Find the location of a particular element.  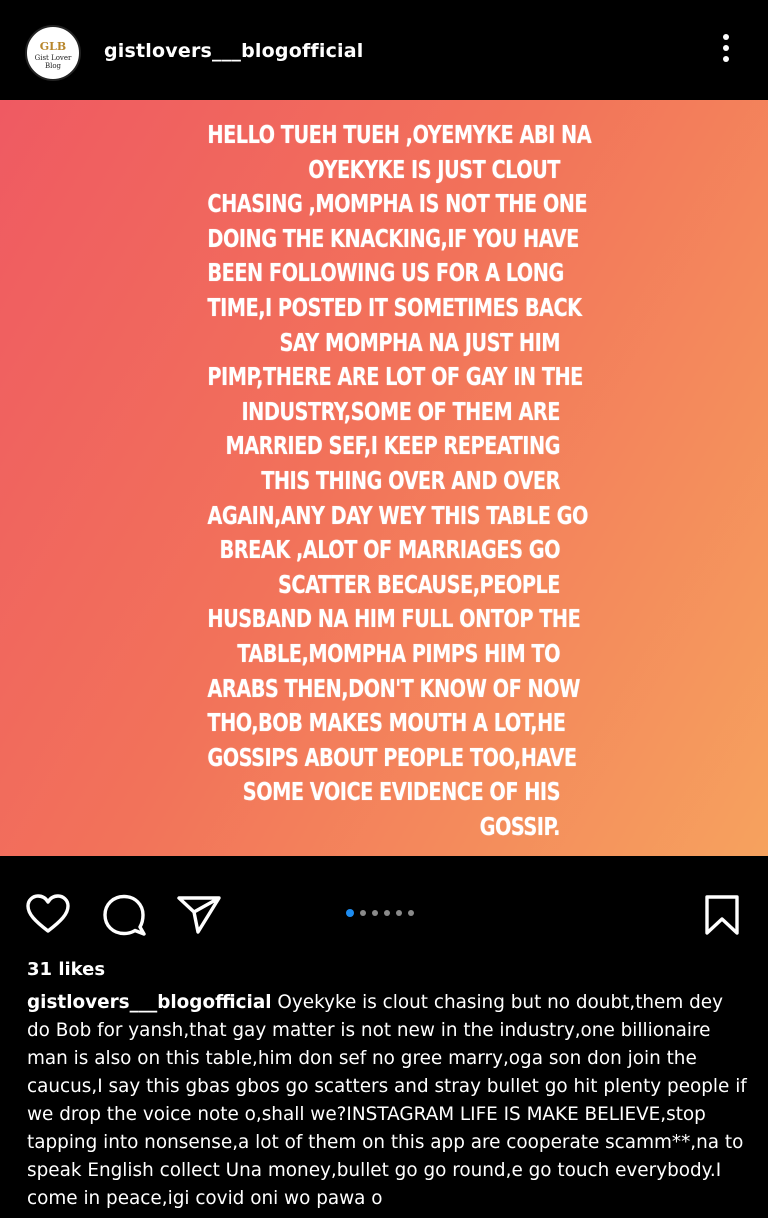

story-text-line: INDUSTRY,SOME OF THEM ARE is located at coordinates (401, 411).